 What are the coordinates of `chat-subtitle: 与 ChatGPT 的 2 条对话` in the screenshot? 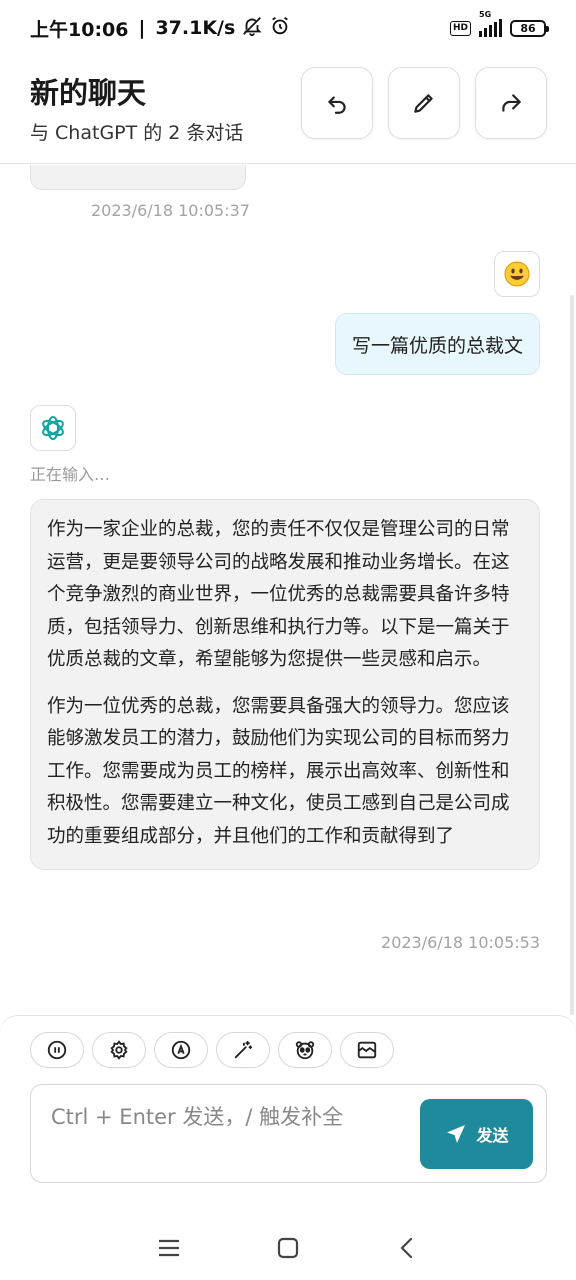 It's located at (137, 133).